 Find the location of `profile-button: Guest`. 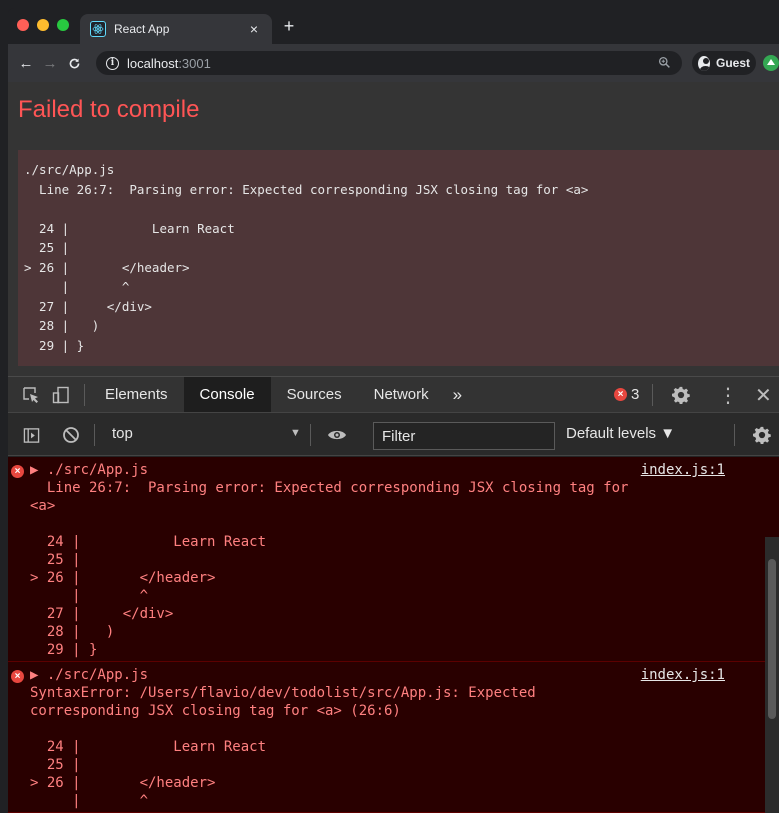

profile-button: Guest is located at coordinates (724, 63).